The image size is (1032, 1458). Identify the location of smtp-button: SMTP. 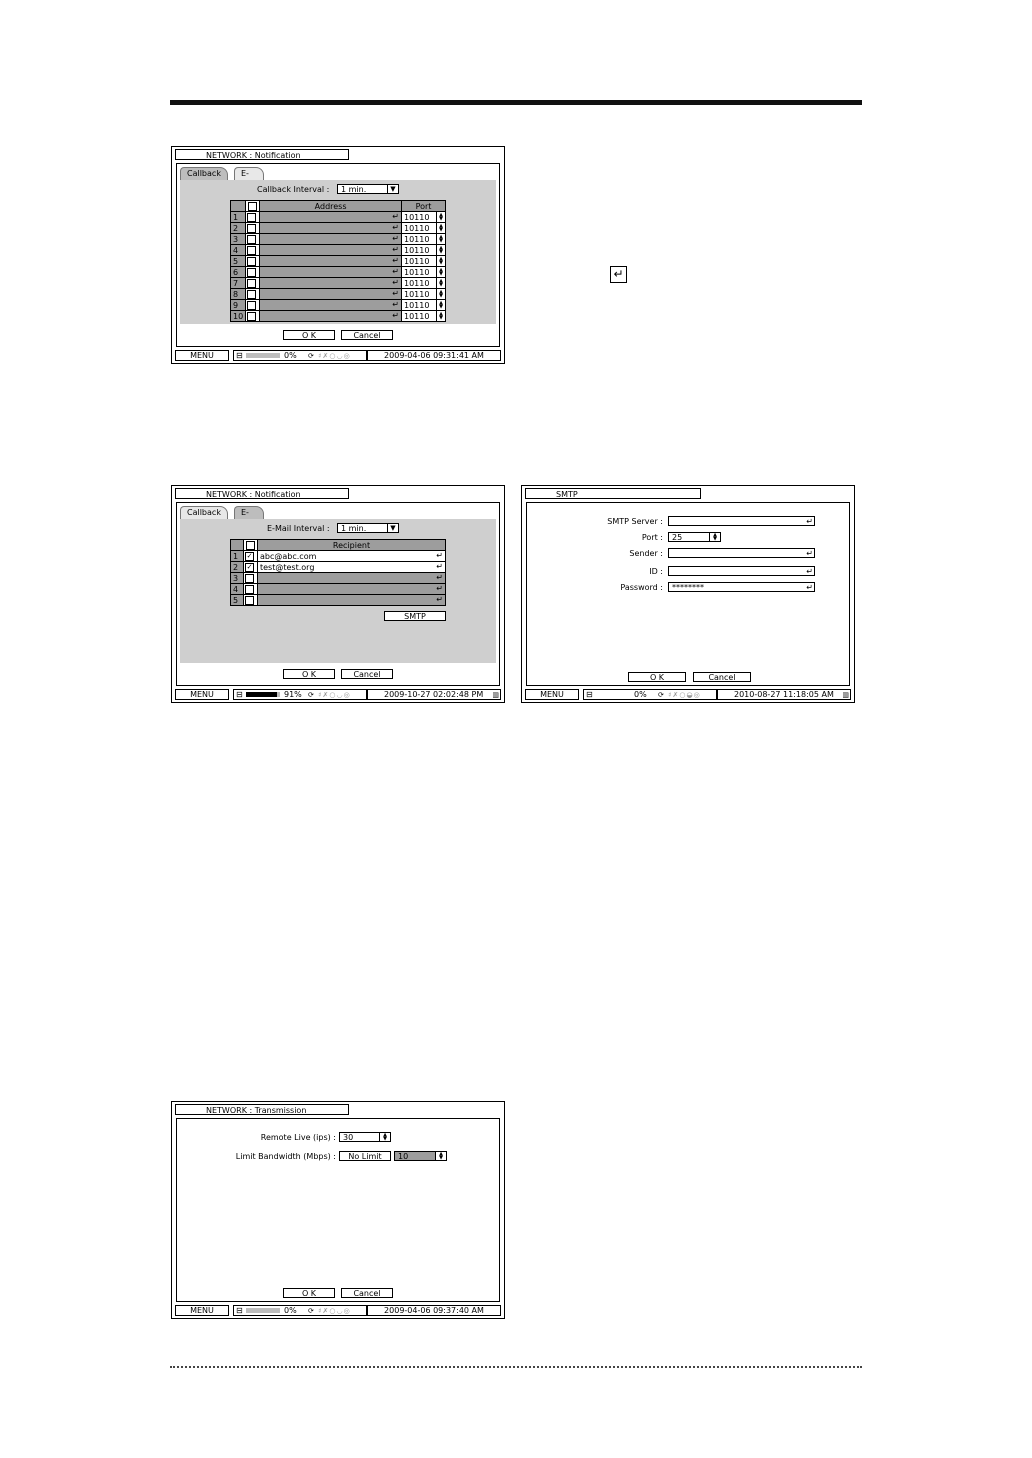
(415, 616).